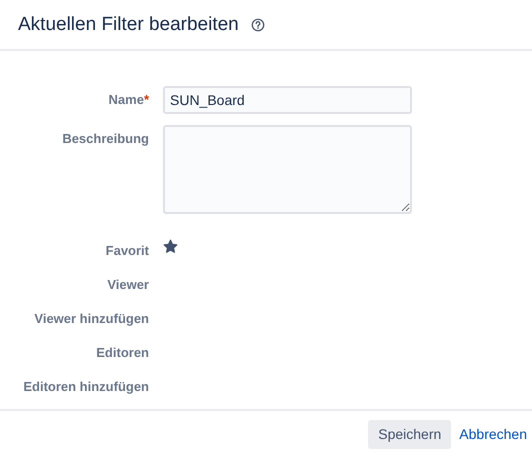 This screenshot has height=463, width=532. Describe the element at coordinates (127, 251) in the screenshot. I see `field-label: Favorit` at that location.